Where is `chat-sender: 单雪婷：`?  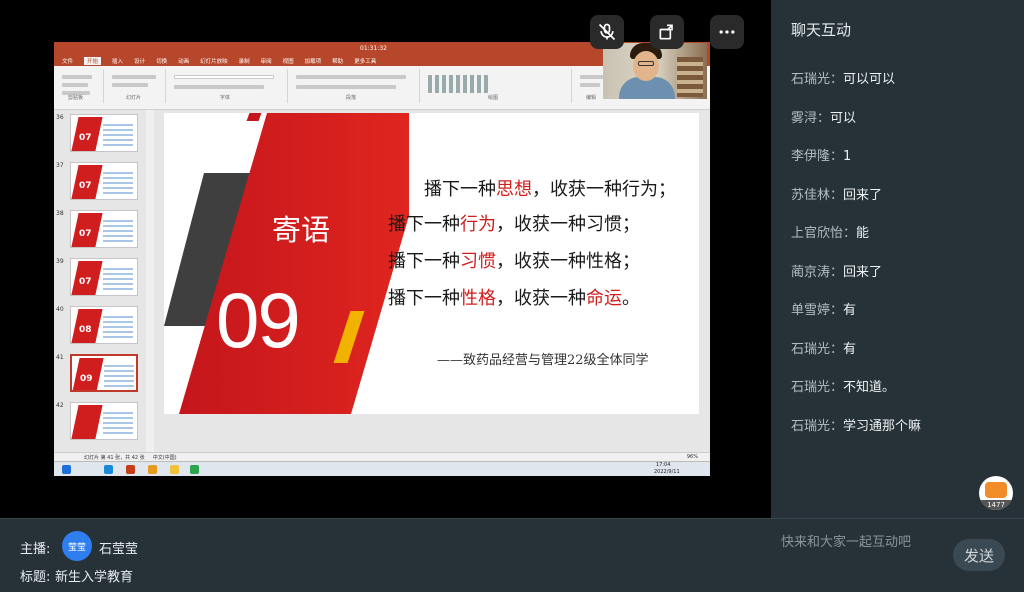 chat-sender: 单雪婷： is located at coordinates (817, 310).